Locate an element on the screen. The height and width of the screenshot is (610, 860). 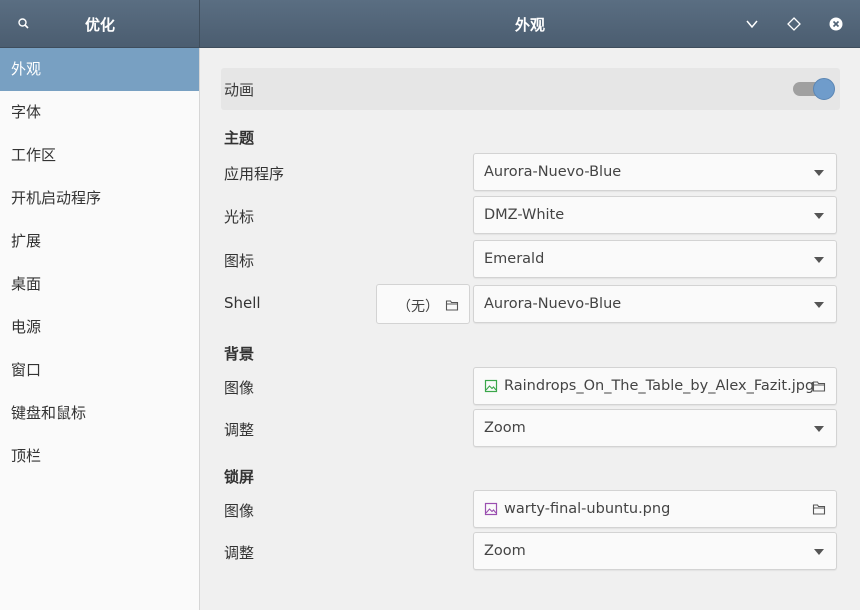
shell-none-label: （无） is located at coordinates (418, 307).